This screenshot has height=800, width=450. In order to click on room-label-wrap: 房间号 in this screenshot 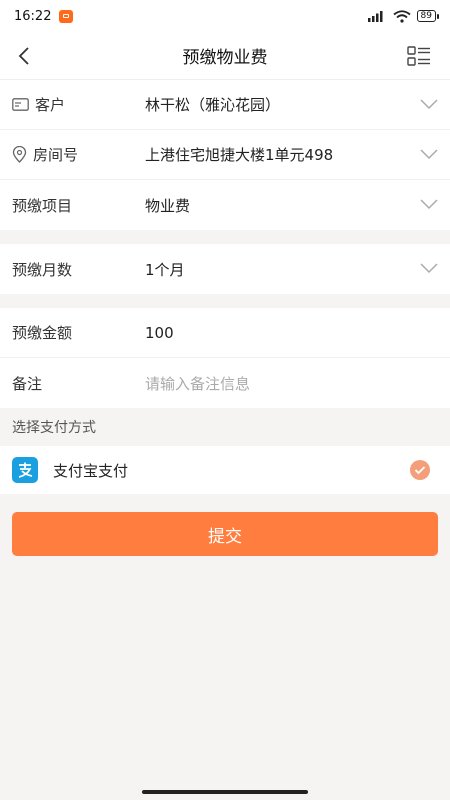, I will do `click(78, 154)`.